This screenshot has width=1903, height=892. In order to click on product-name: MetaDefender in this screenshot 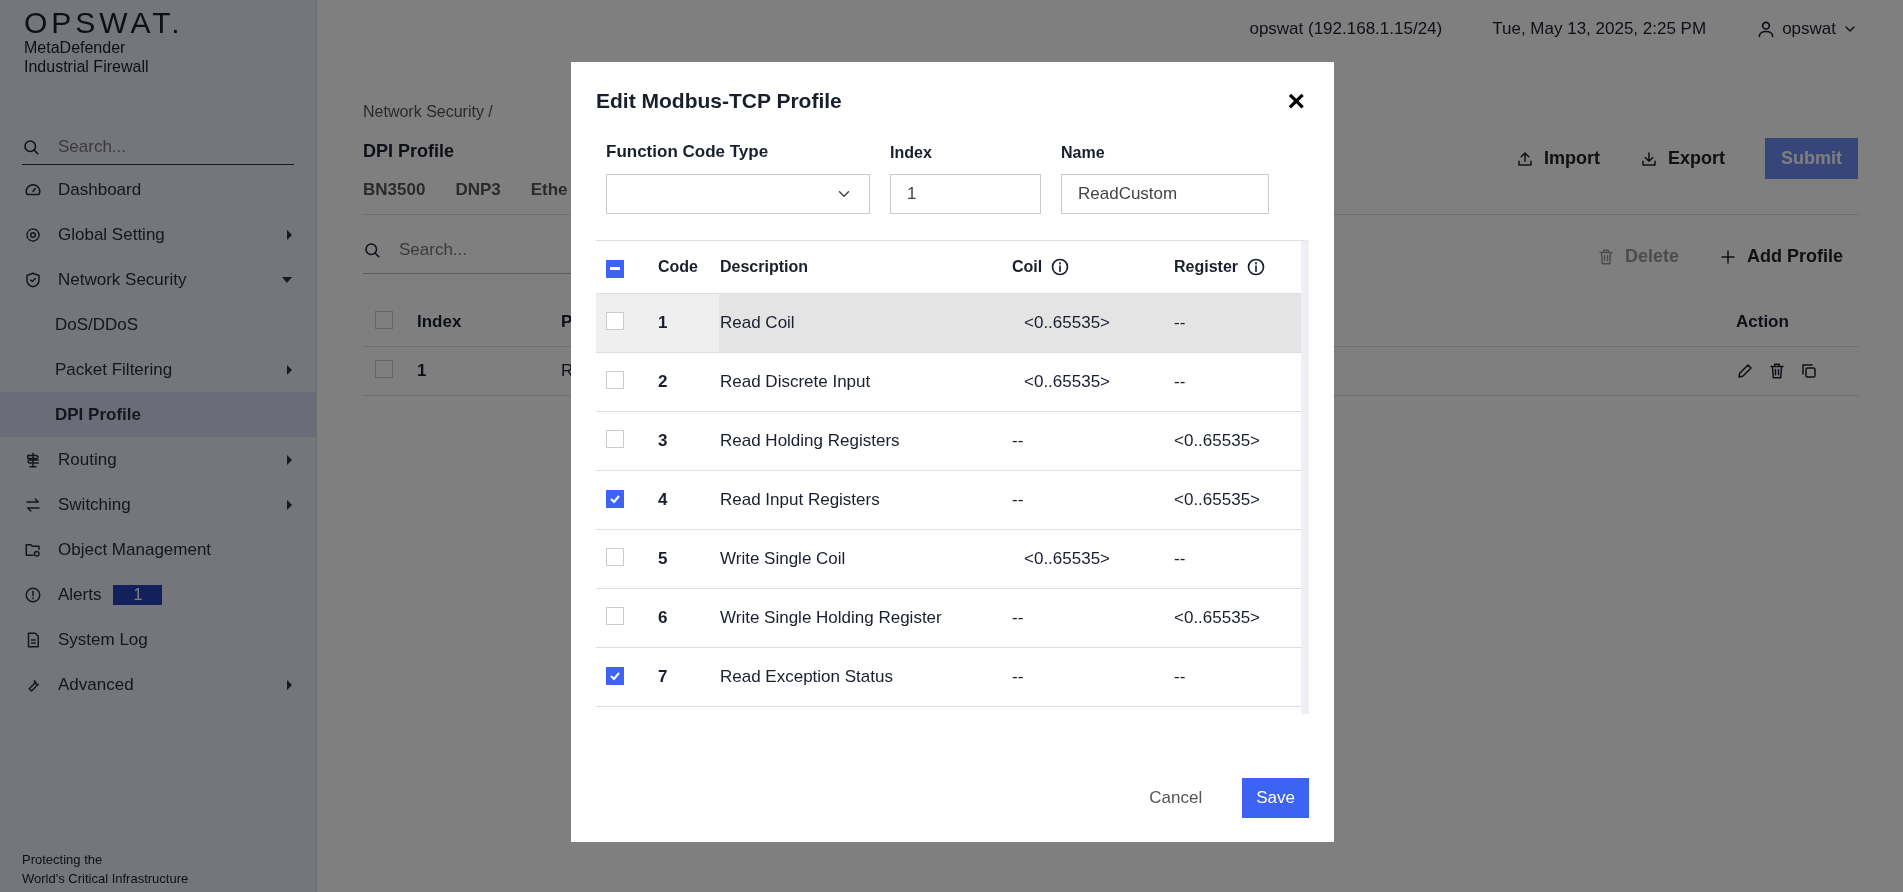, I will do `click(75, 47)`.